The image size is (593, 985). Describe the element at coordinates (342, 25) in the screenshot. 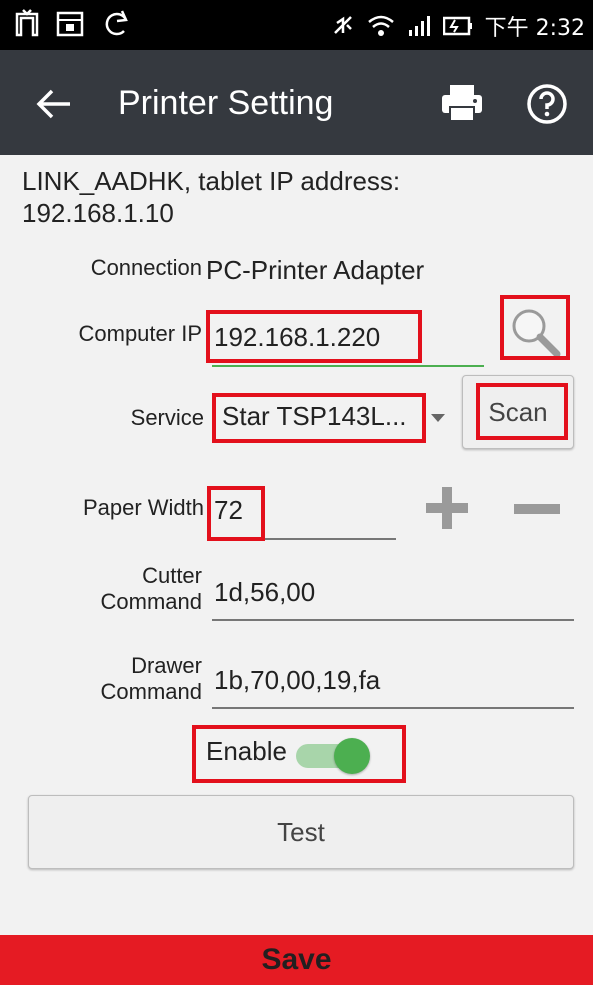

I see `mute-icon` at that location.